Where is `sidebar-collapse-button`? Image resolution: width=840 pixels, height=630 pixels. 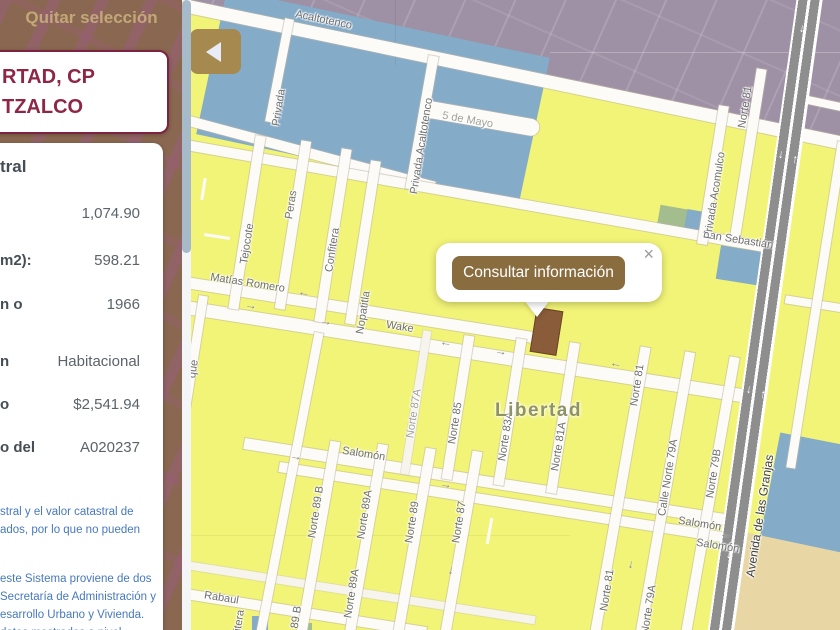 sidebar-collapse-button is located at coordinates (215, 51).